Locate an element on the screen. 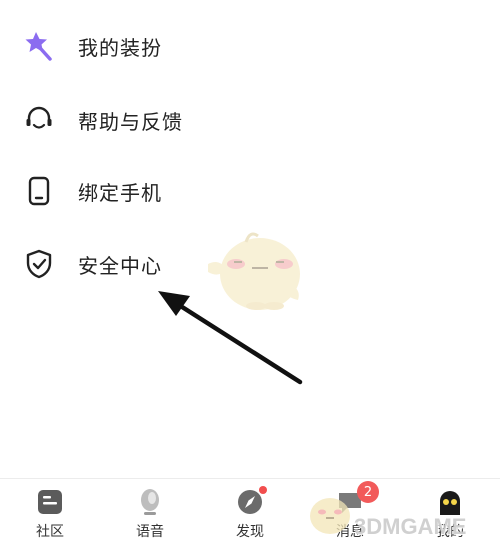 This screenshot has width=500, height=542. magic-wand-star-icon is located at coordinates (39, 46).